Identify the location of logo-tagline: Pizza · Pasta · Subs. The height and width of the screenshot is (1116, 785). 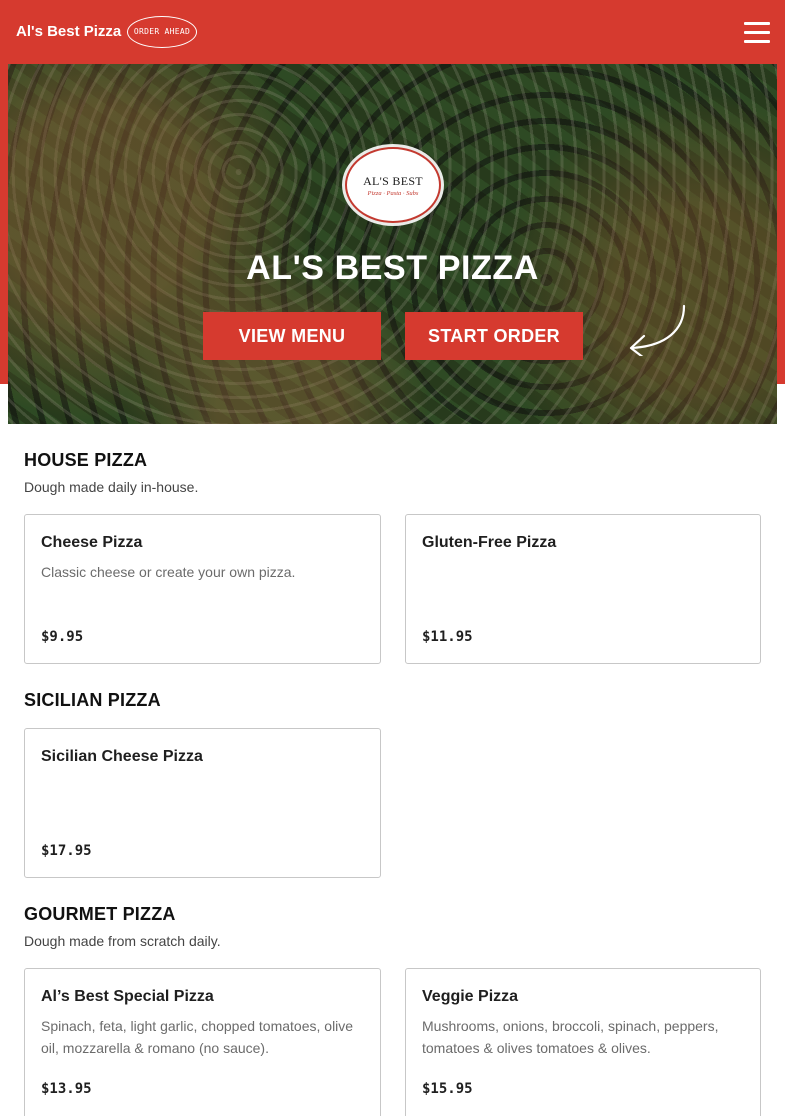
(393, 193).